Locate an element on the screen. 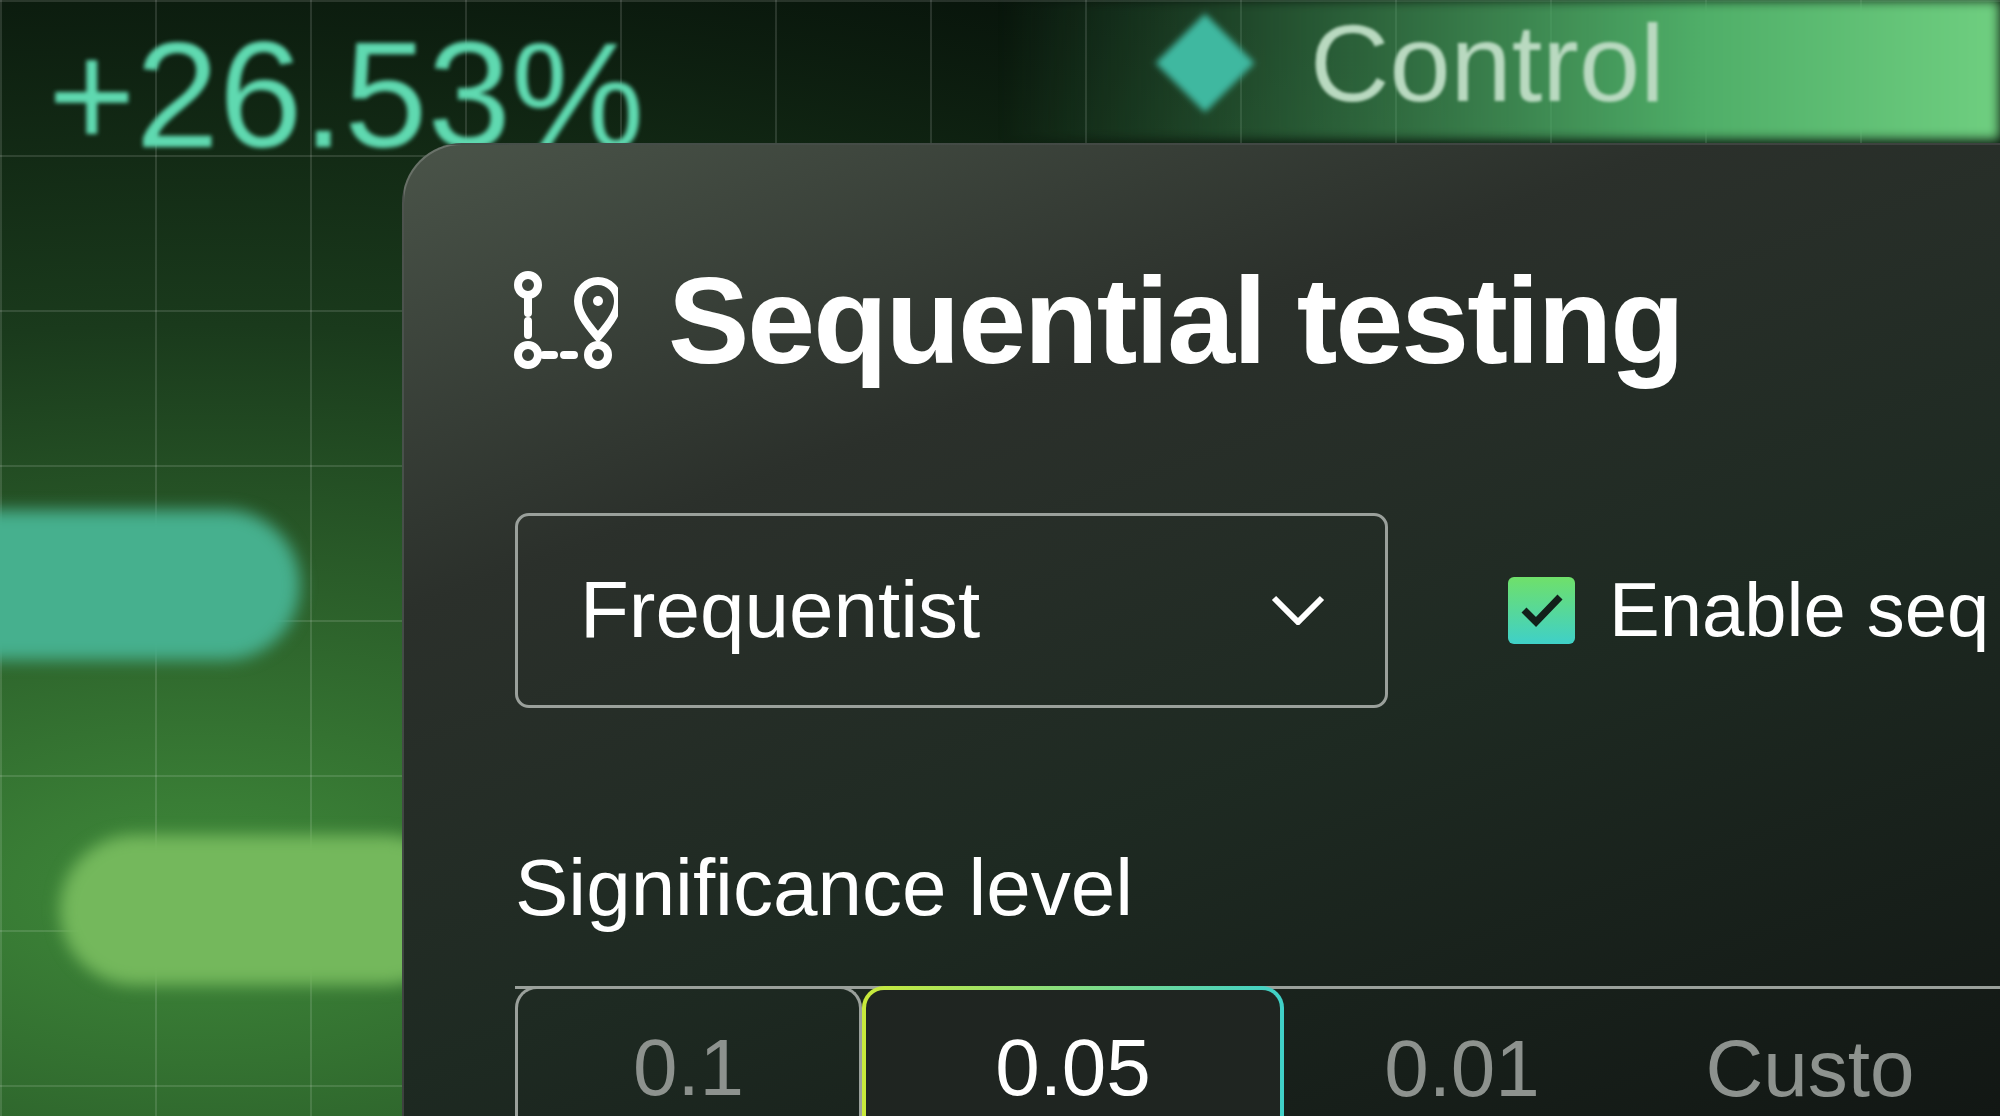 The image size is (2000, 1116). chevron-down-icon is located at coordinates (1298, 610).